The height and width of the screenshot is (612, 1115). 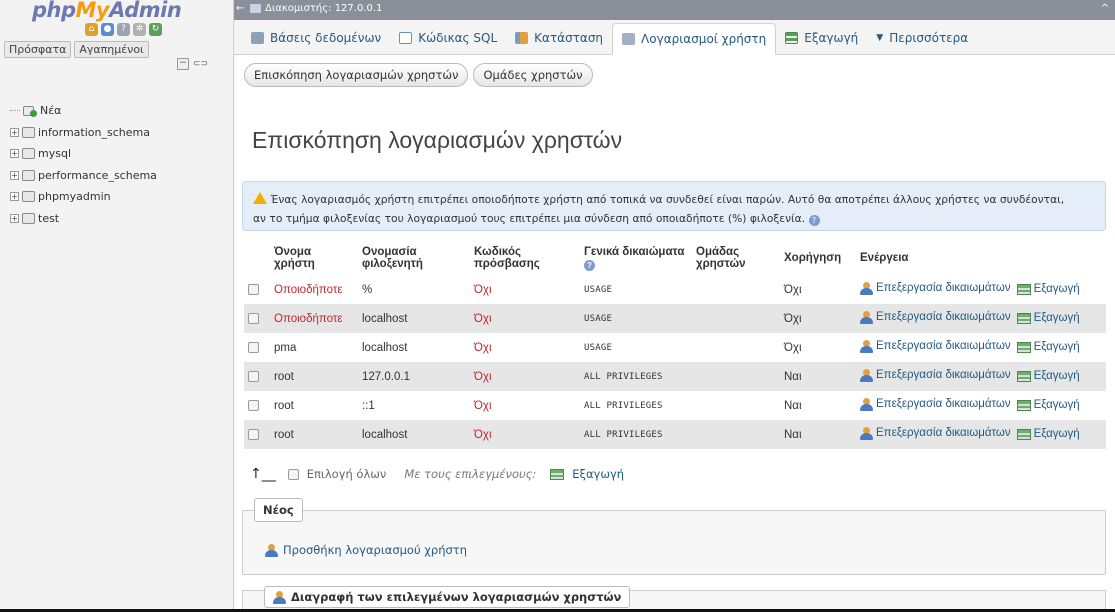 What do you see at coordinates (139, 29) in the screenshot?
I see `settings-icon: ✲` at bounding box center [139, 29].